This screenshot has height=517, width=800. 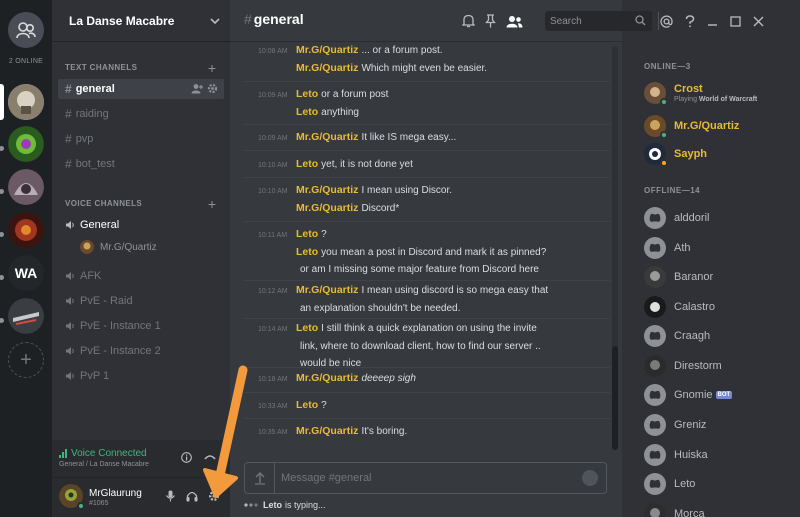 I want to click on timestamp: 10:35 AM, so click(x=273, y=432).